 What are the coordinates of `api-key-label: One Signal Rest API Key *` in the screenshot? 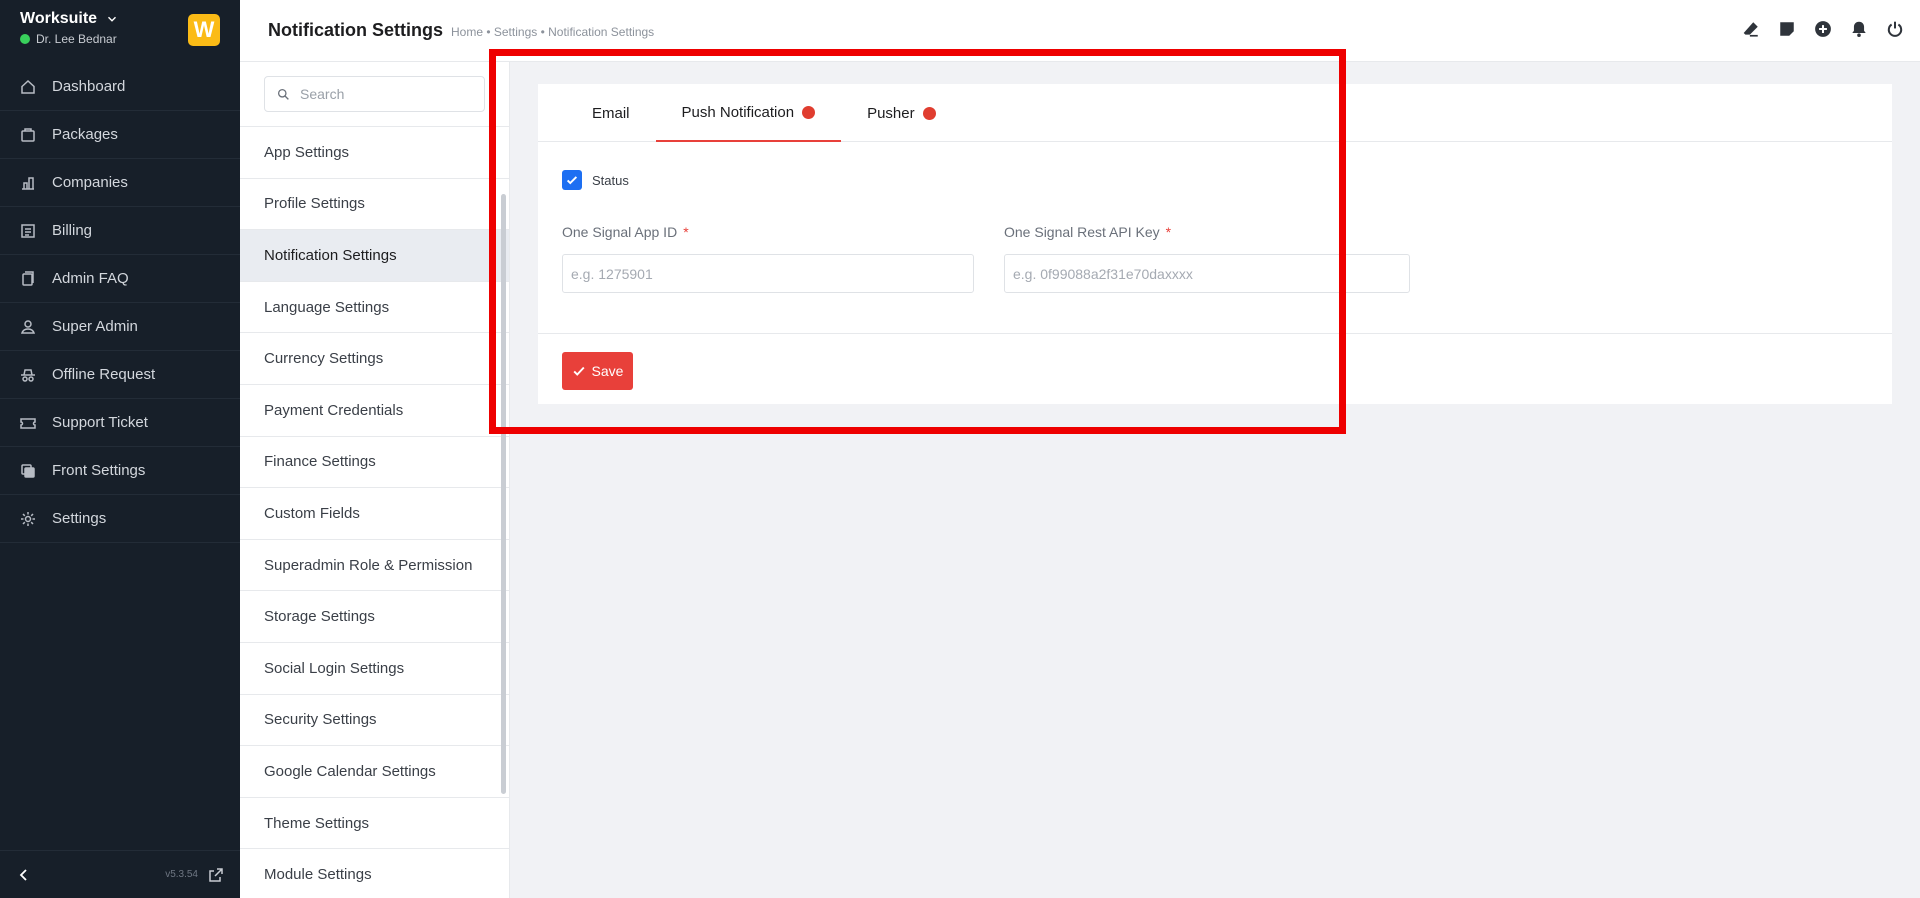 It's located at (1207, 232).